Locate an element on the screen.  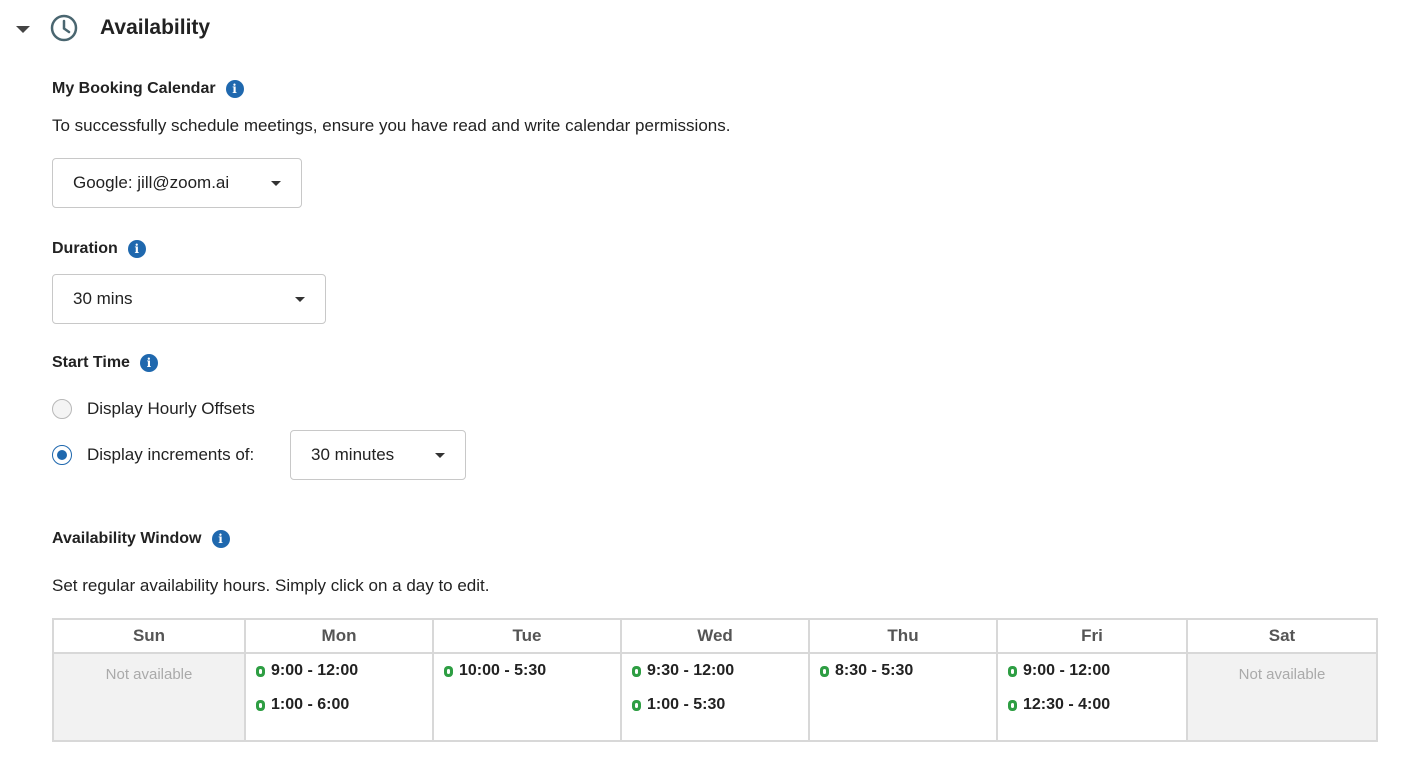
caret-down-icon is located at coordinates (23, 29).